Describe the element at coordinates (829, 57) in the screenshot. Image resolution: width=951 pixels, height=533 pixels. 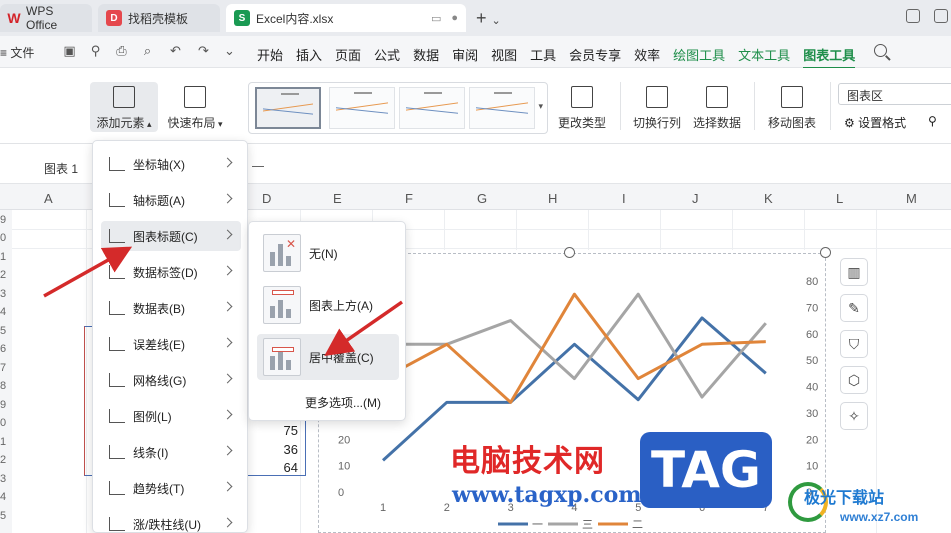
I see `menu-chart-tools: 图表工具` at that location.